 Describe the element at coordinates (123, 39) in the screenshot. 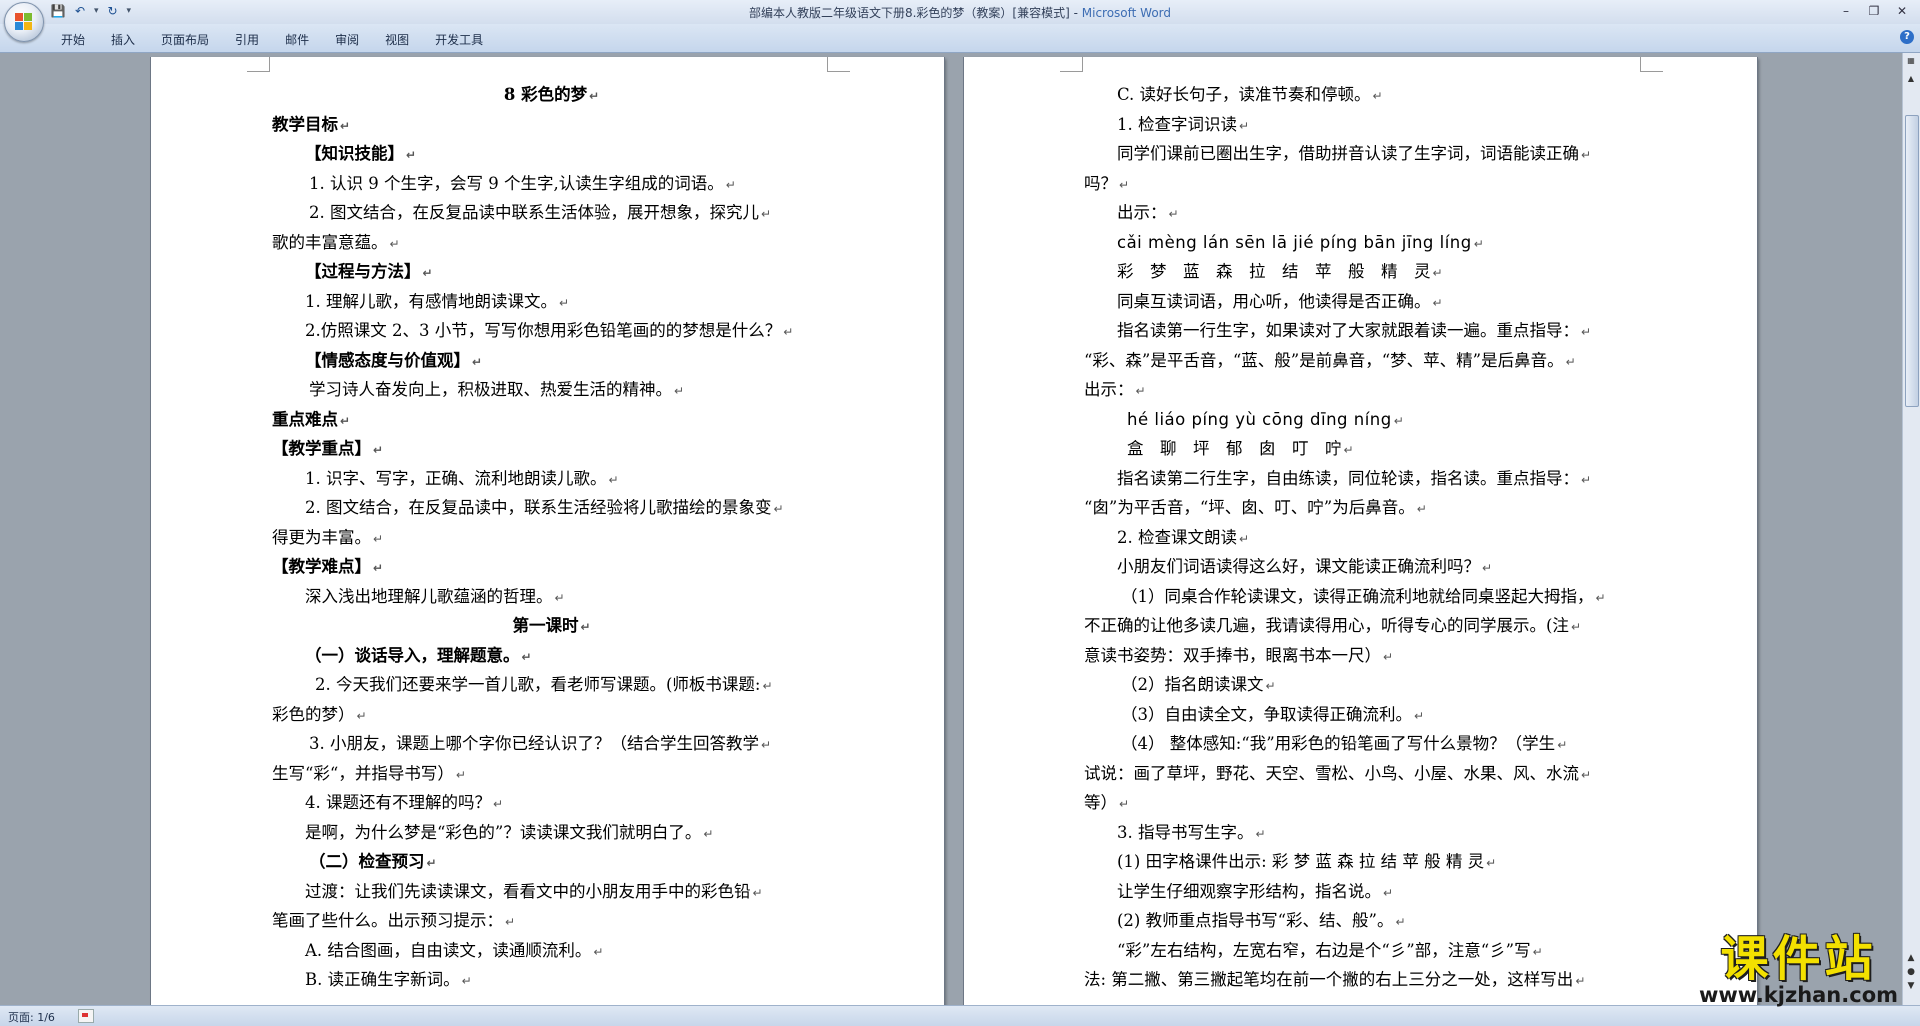

I see `ribbon-tab: 插入` at that location.